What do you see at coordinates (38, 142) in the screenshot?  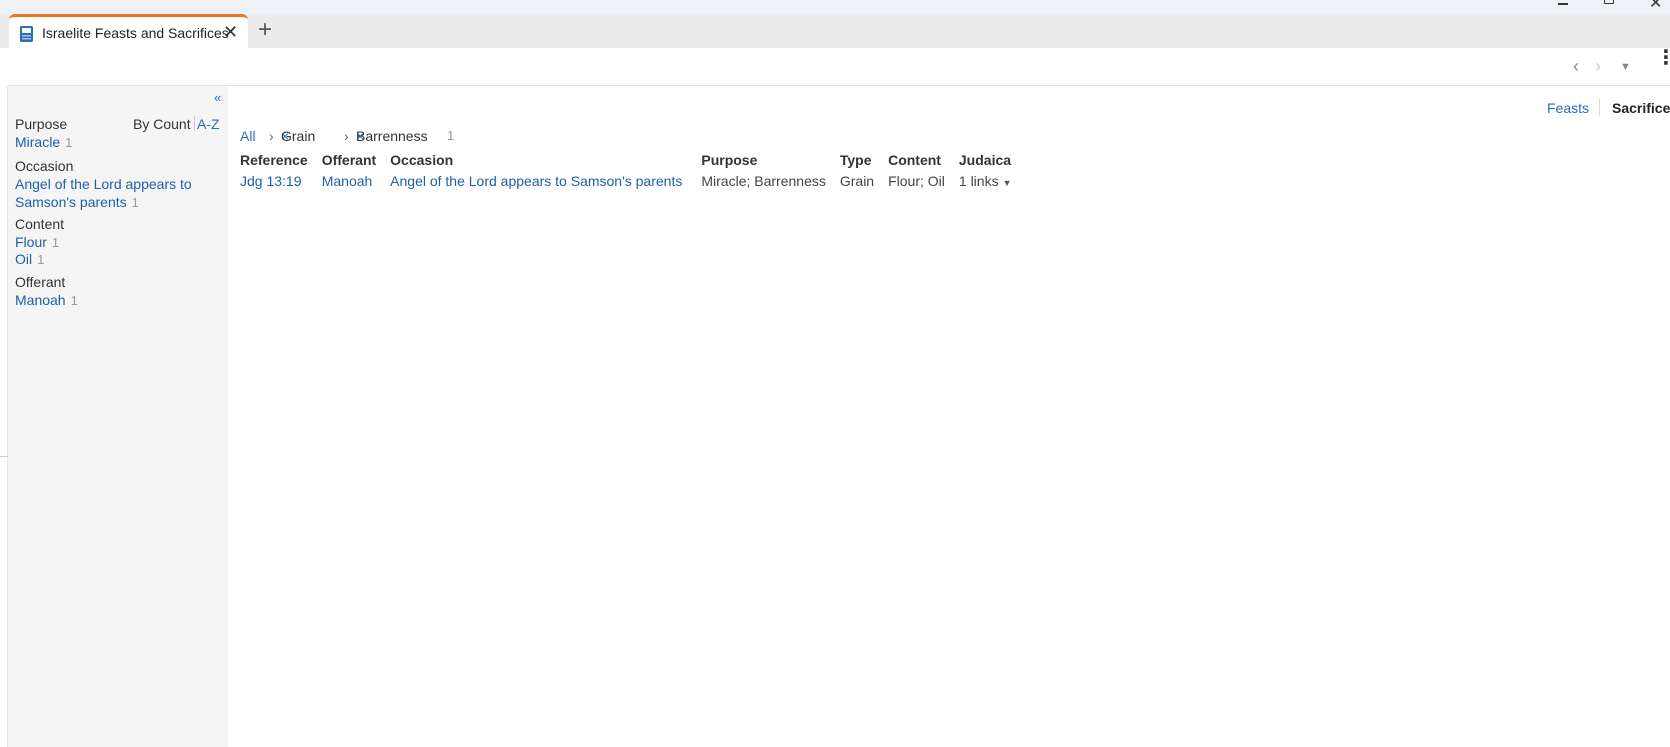 I see `facet-item-label: Miracle` at bounding box center [38, 142].